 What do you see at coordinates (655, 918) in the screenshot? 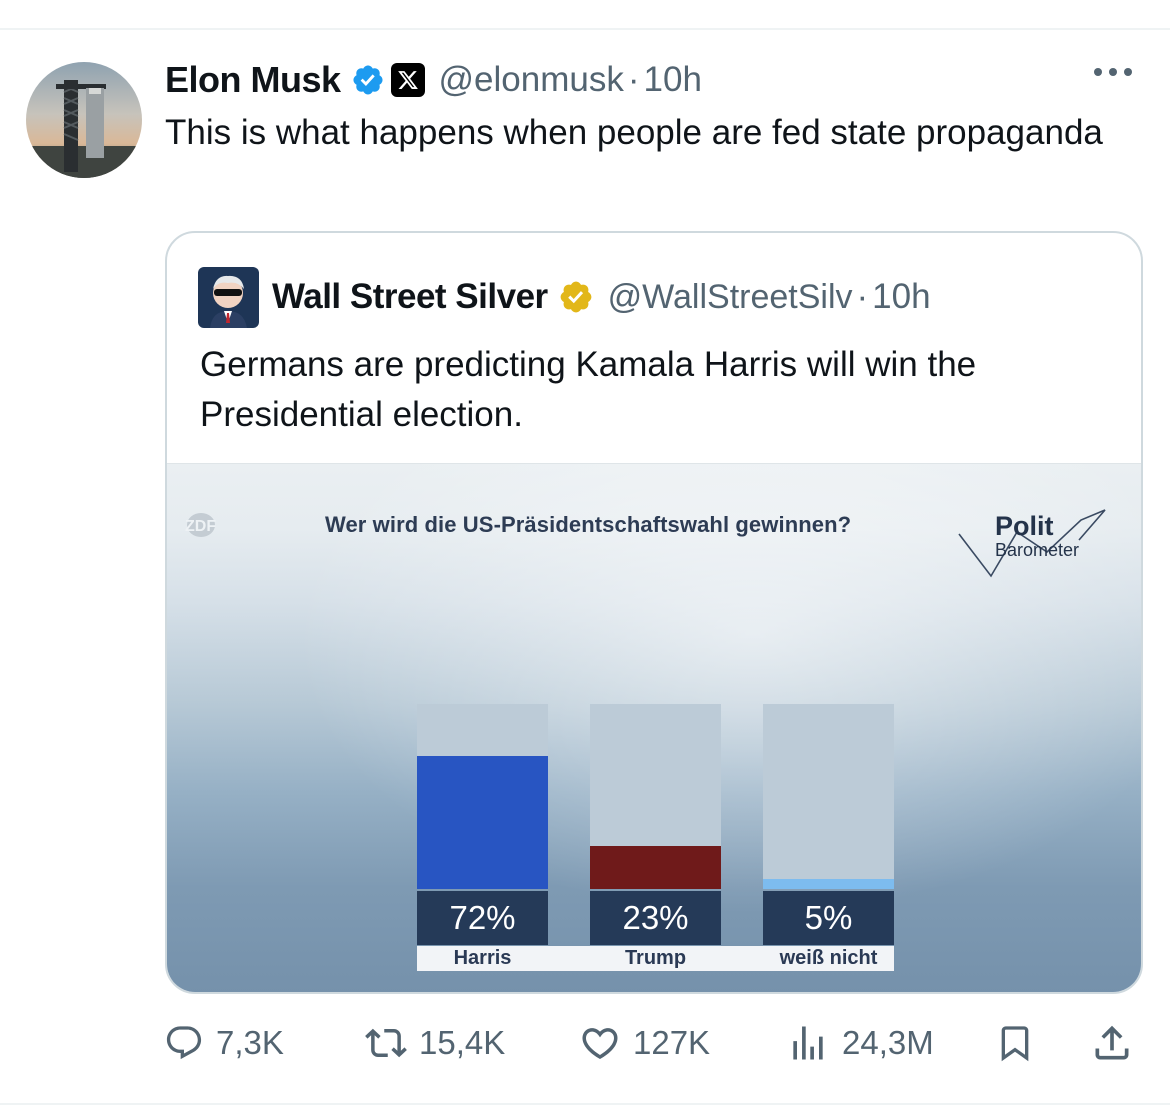
I see `bar-value-label: 23%` at bounding box center [655, 918].